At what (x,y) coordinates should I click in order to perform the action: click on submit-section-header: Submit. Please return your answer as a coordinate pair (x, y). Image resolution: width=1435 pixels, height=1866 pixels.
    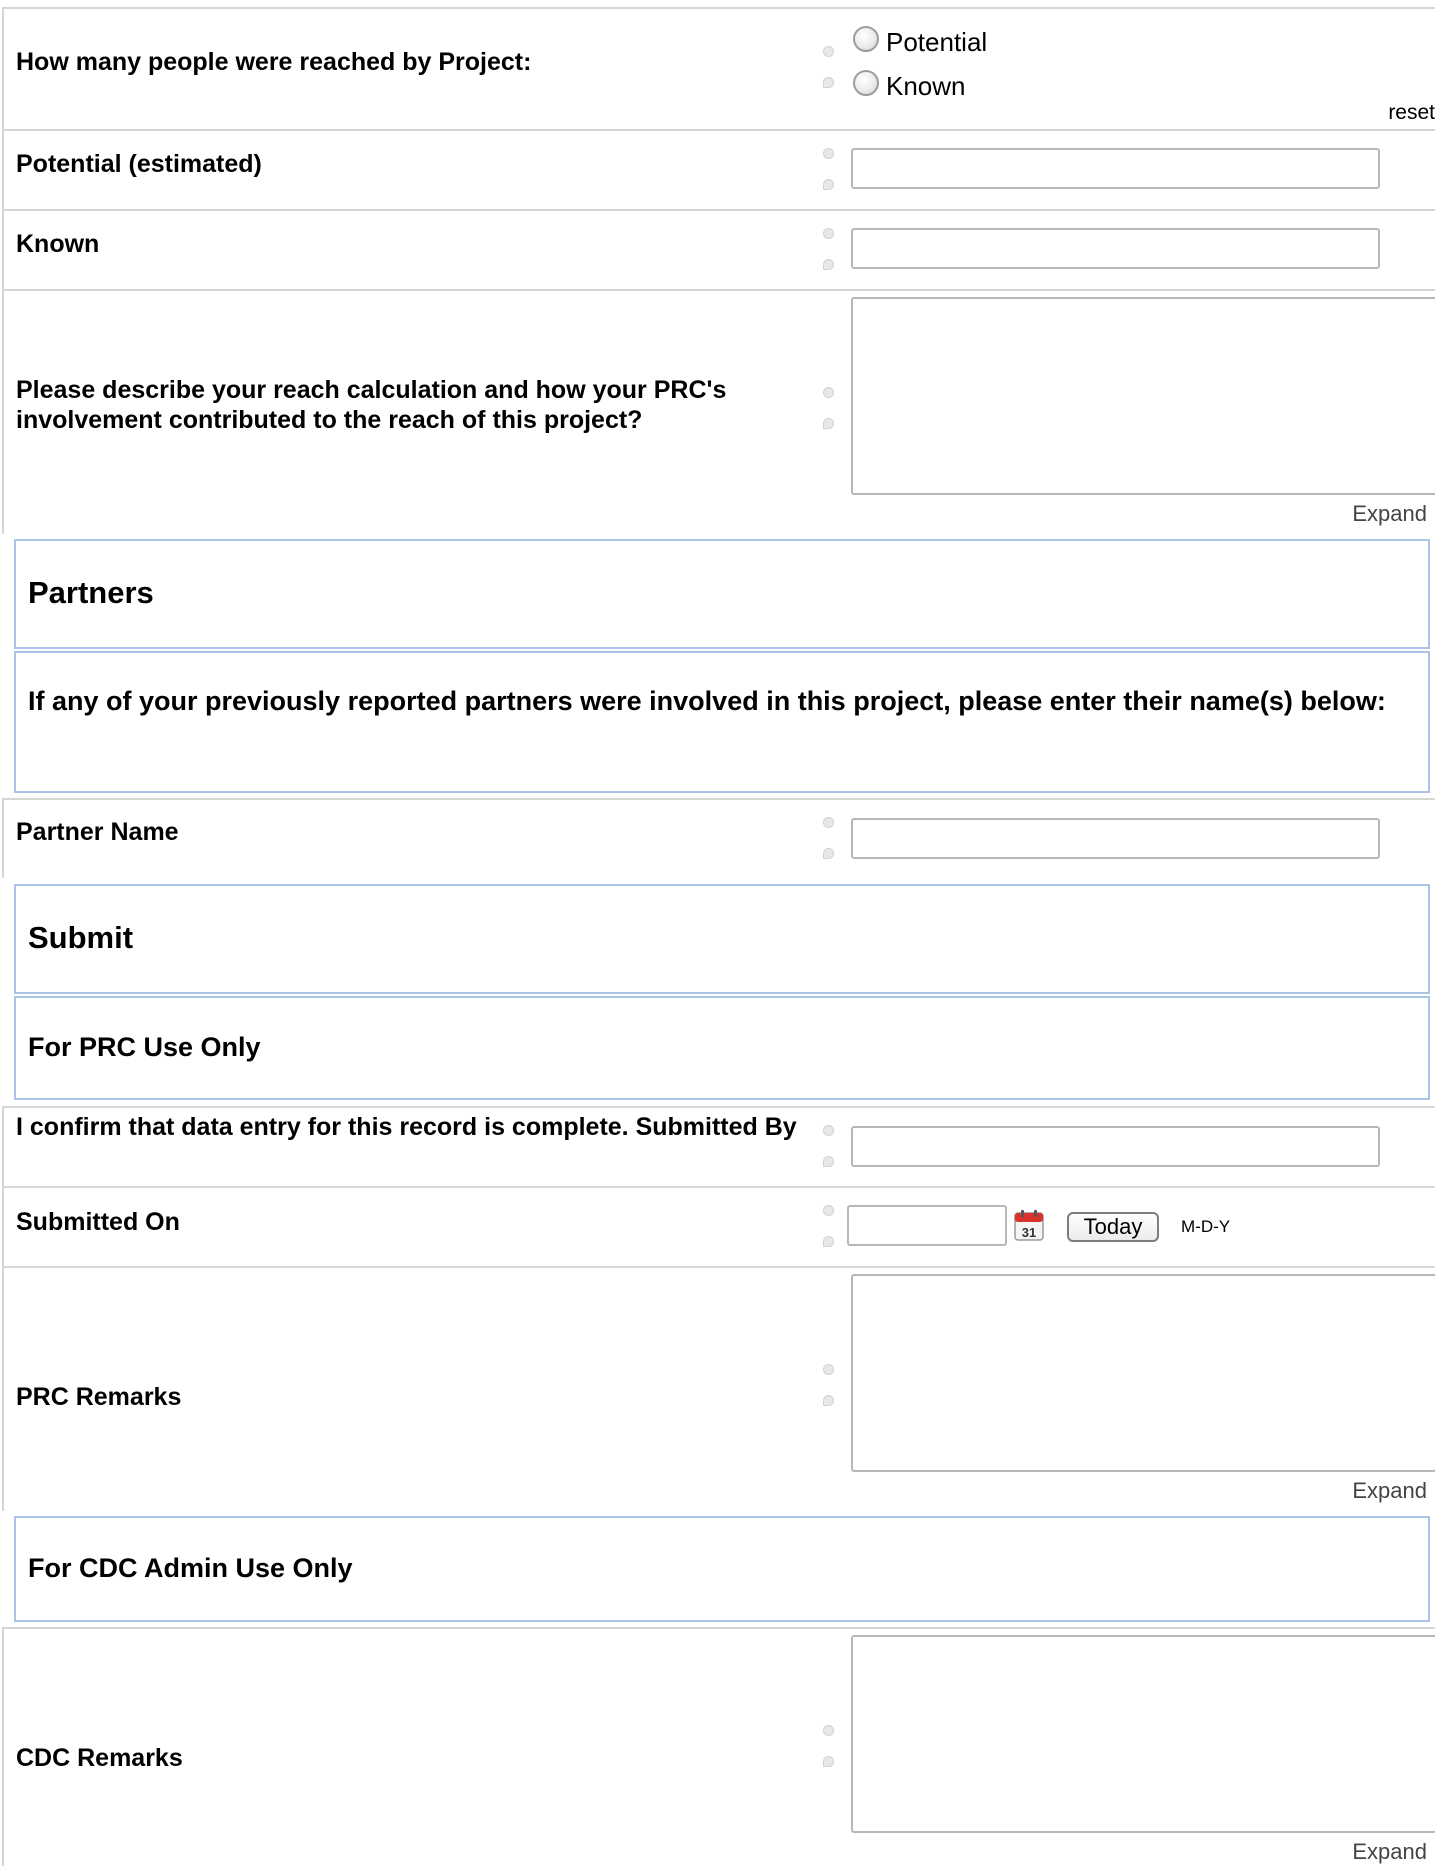
    Looking at the image, I should click on (722, 939).